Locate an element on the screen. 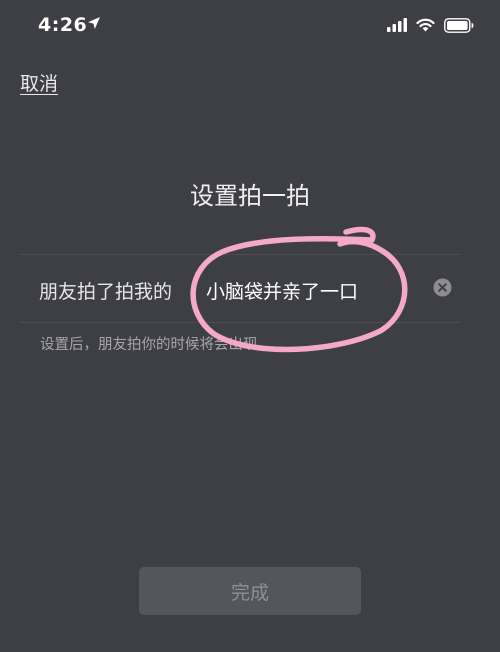 The image size is (500, 652). status-icons is located at coordinates (430, 25).